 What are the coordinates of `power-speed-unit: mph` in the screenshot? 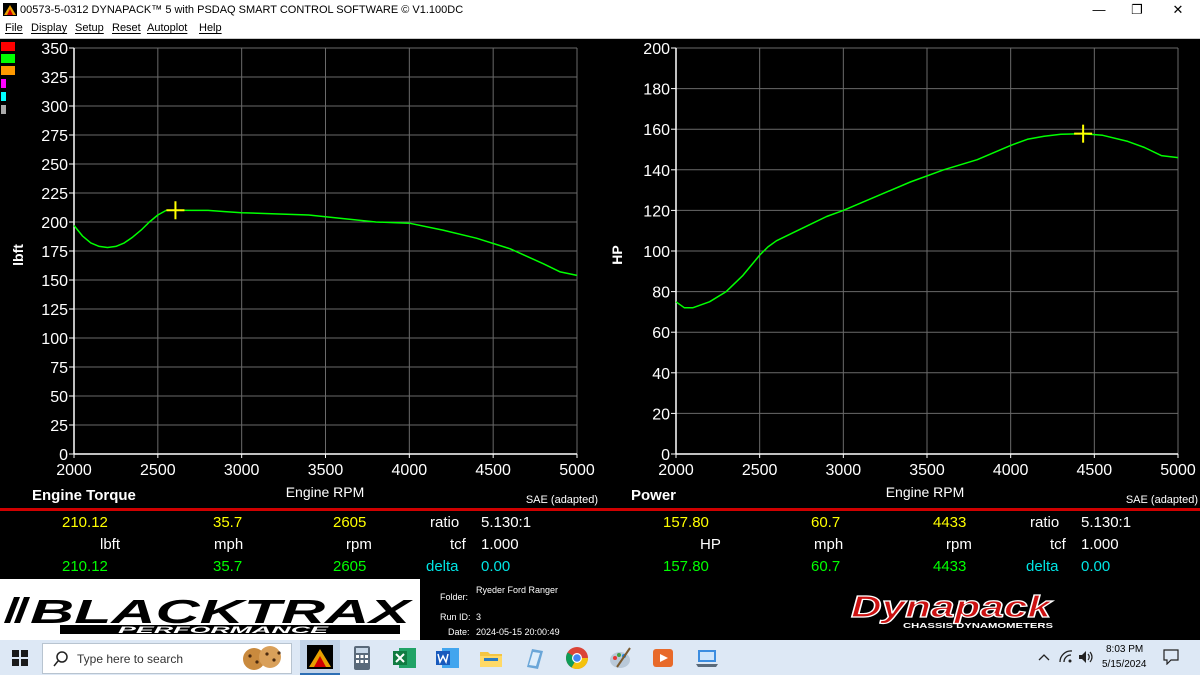 It's located at (829, 544).